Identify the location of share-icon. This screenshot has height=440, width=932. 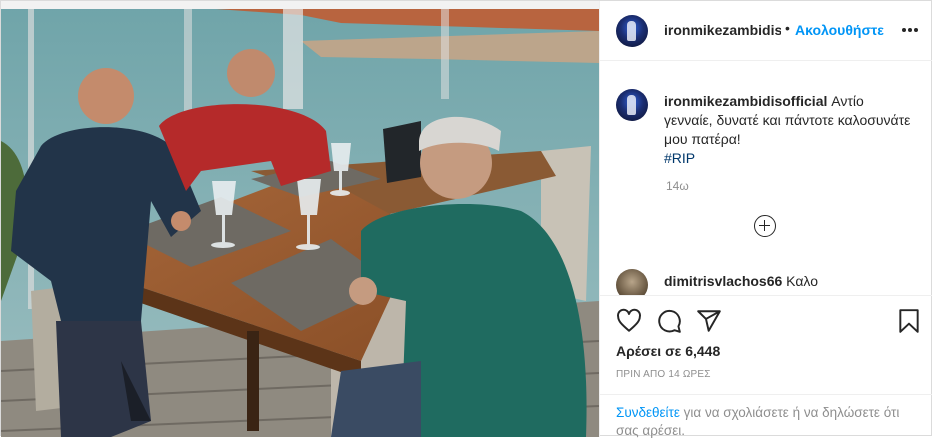
(709, 321).